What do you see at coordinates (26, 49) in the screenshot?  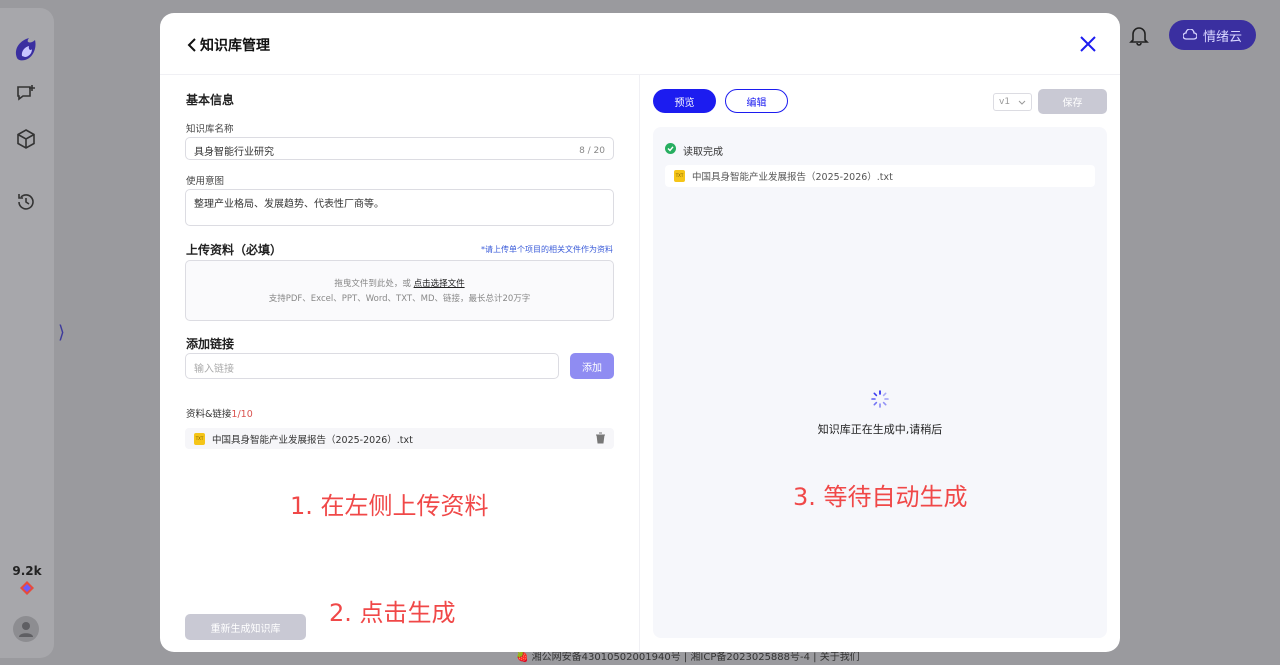 I see `app-logo-icon` at bounding box center [26, 49].